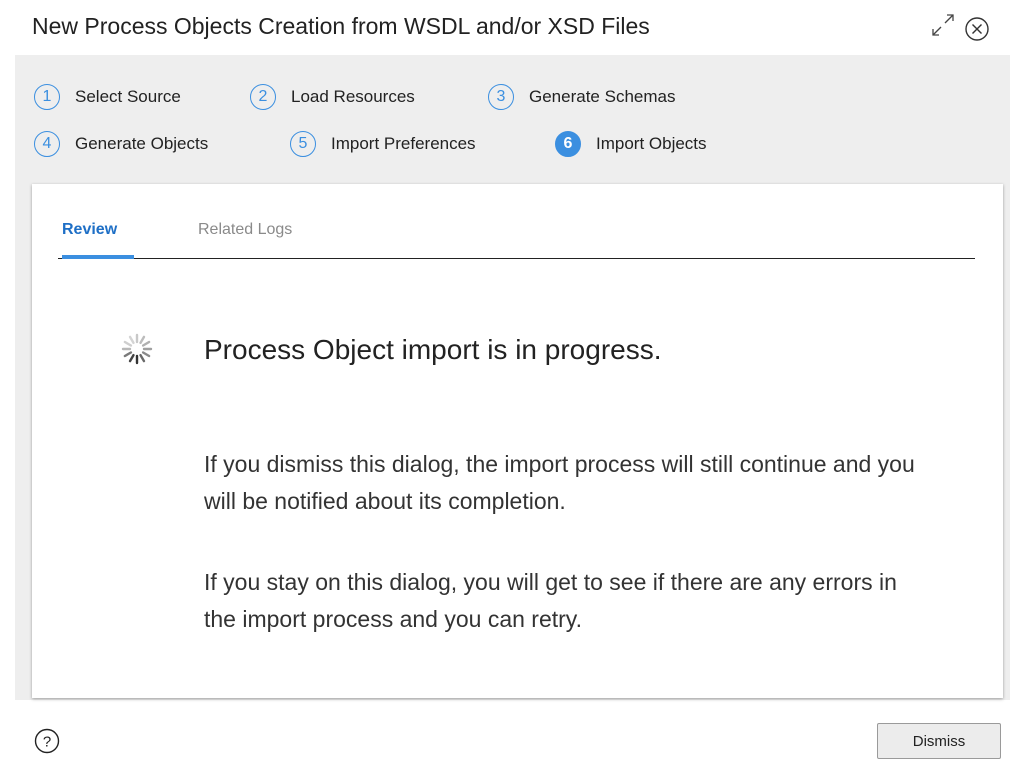  Describe the element at coordinates (90, 229) in the screenshot. I see `tab-label: Review` at that location.